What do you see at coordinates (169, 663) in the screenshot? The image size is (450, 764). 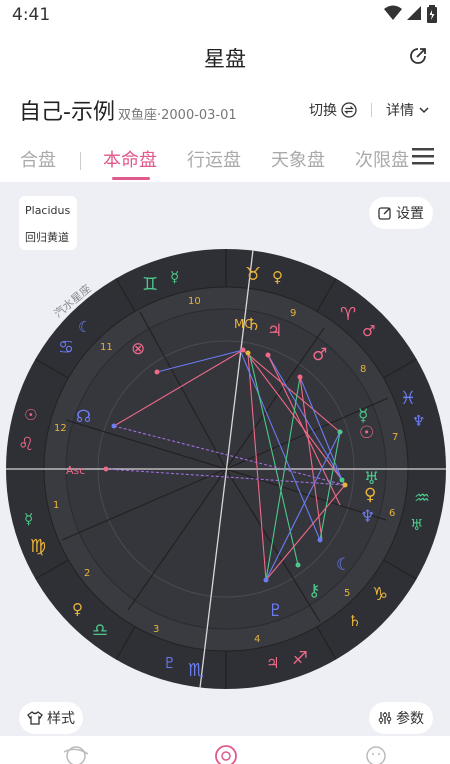 I see `ruler-pluto-icon: ♇` at bounding box center [169, 663].